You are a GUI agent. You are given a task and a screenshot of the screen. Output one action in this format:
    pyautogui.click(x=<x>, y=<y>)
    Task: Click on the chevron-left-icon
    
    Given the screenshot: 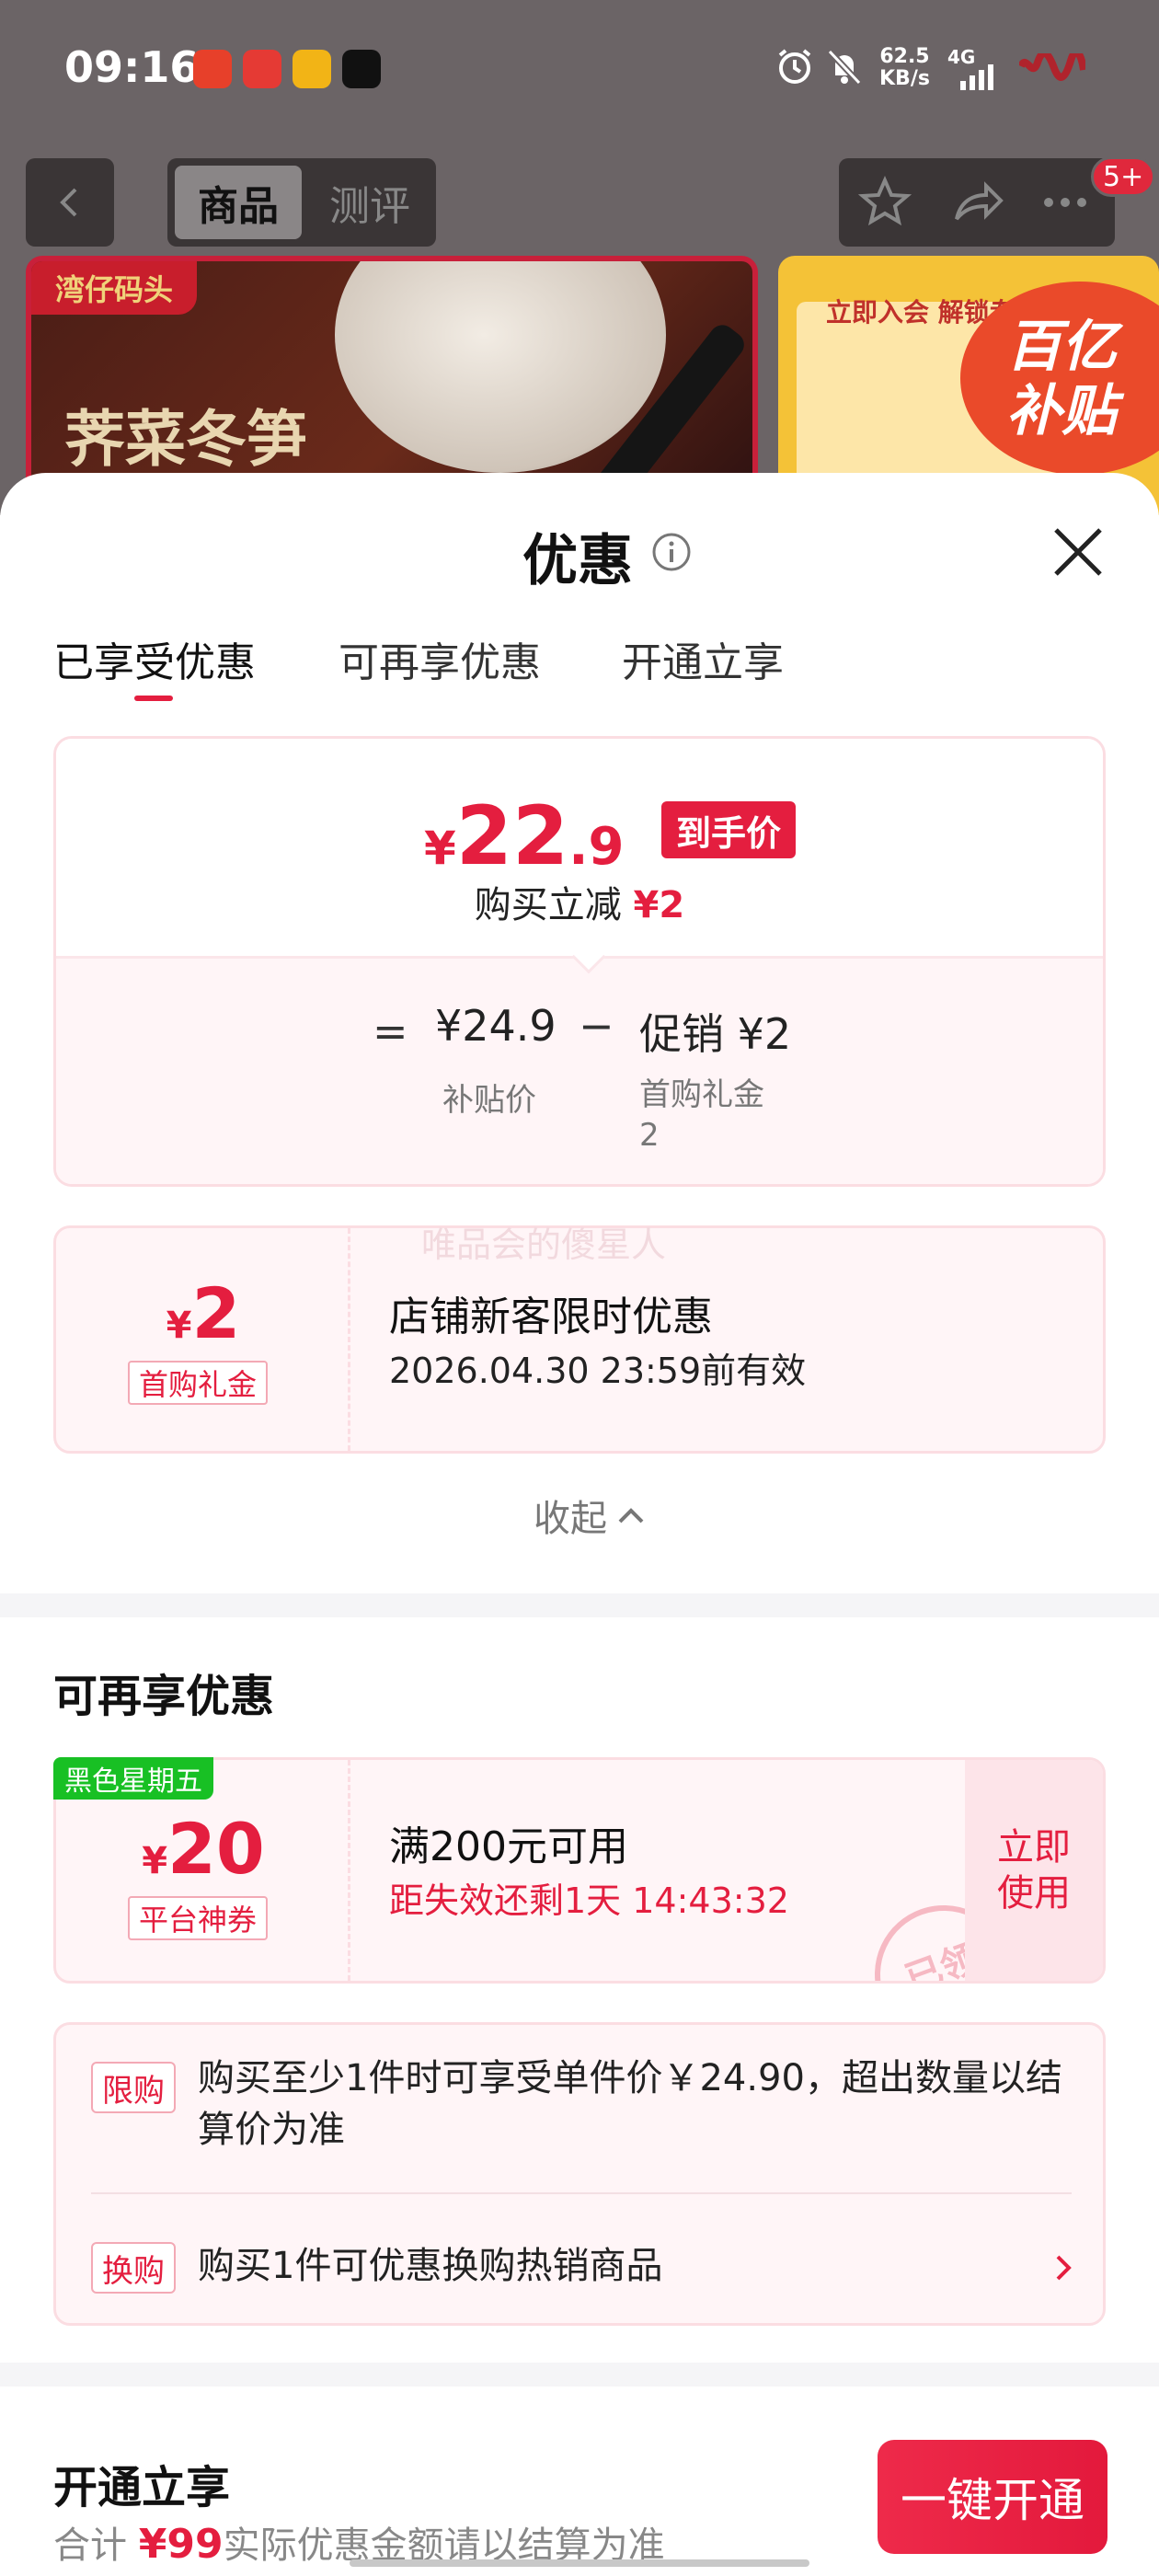 What is the action you would take?
    pyautogui.click(x=68, y=202)
    